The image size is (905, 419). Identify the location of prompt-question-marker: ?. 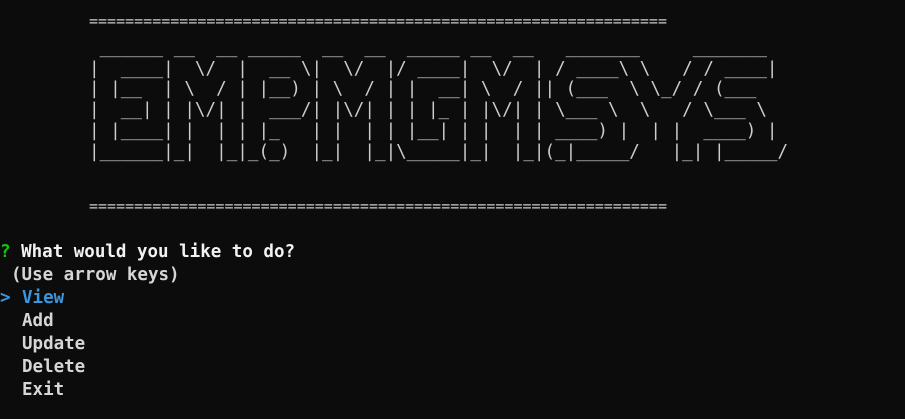
(5, 252).